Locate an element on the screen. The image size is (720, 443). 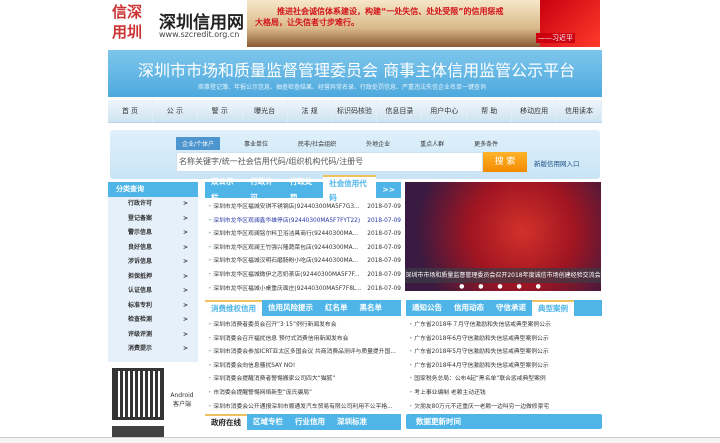
consumer-tabs: 消费维权信用 信用风险提示 红名单 黑名单 is located at coordinates (303, 308).